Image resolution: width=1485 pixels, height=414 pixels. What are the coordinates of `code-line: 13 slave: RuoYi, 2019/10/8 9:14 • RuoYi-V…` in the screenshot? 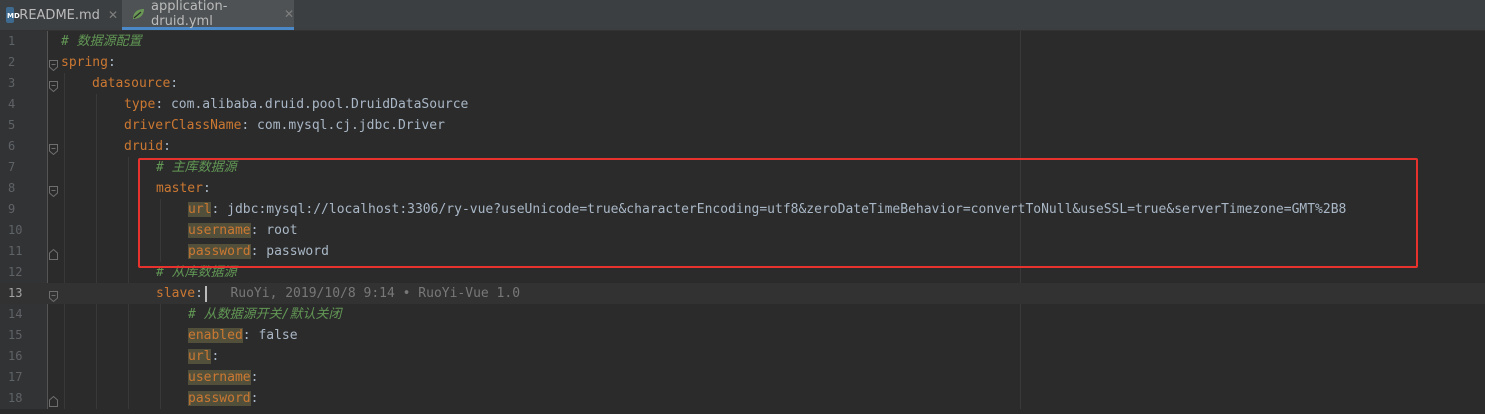 It's located at (742, 293).